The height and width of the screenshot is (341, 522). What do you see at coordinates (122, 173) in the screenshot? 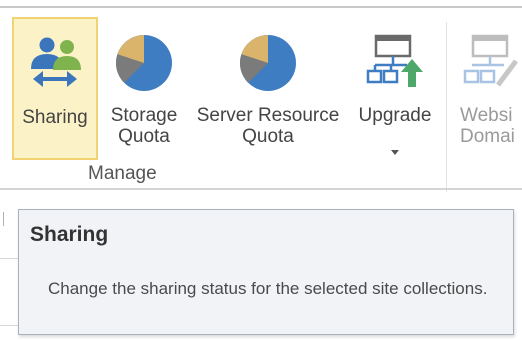
I see `group-label-manage: Manage` at bounding box center [122, 173].